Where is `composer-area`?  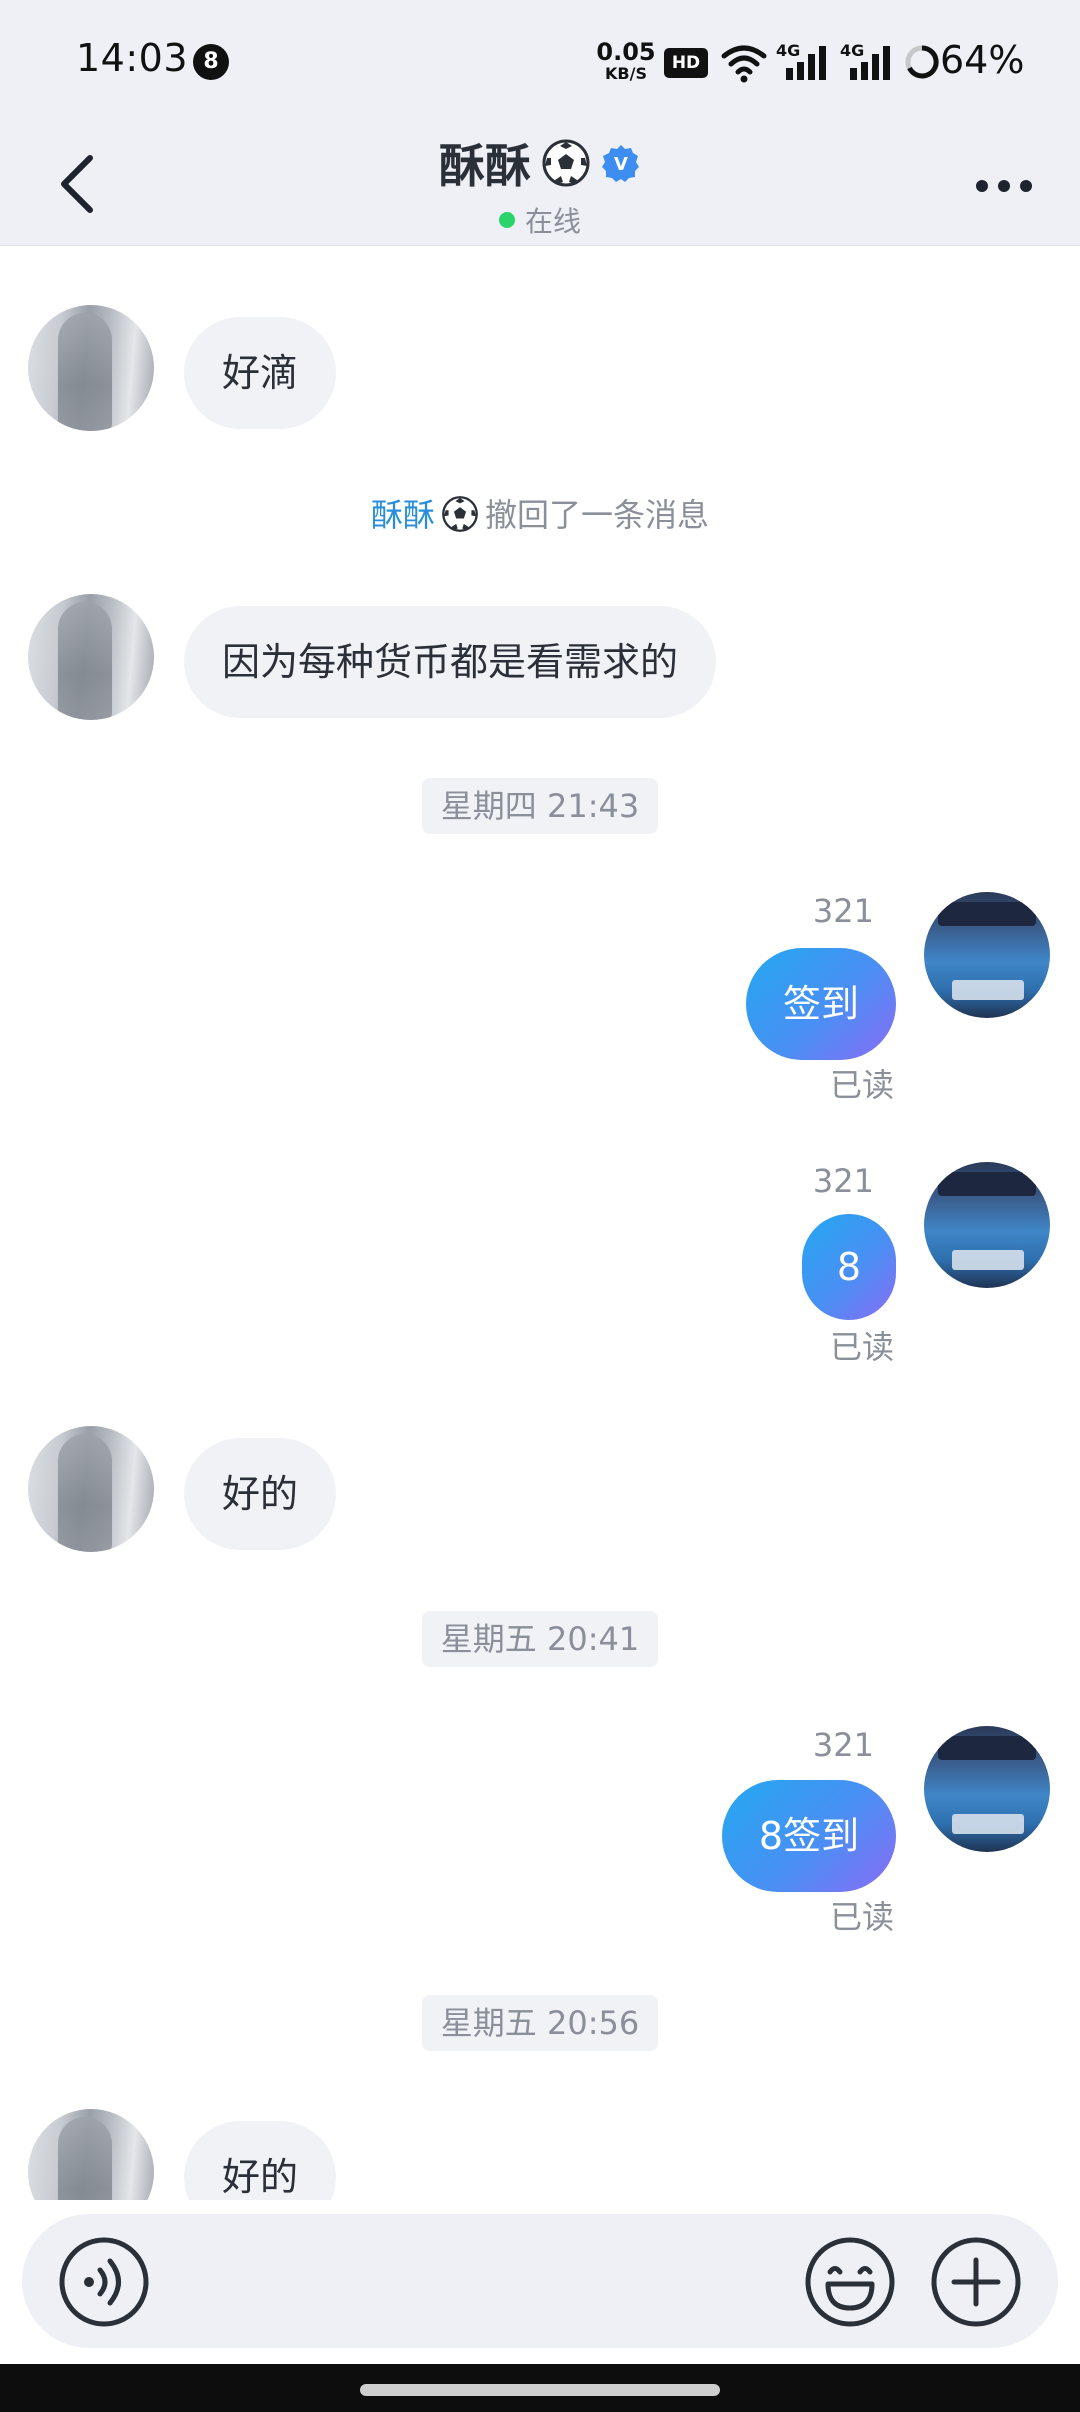 composer-area is located at coordinates (540, 2282).